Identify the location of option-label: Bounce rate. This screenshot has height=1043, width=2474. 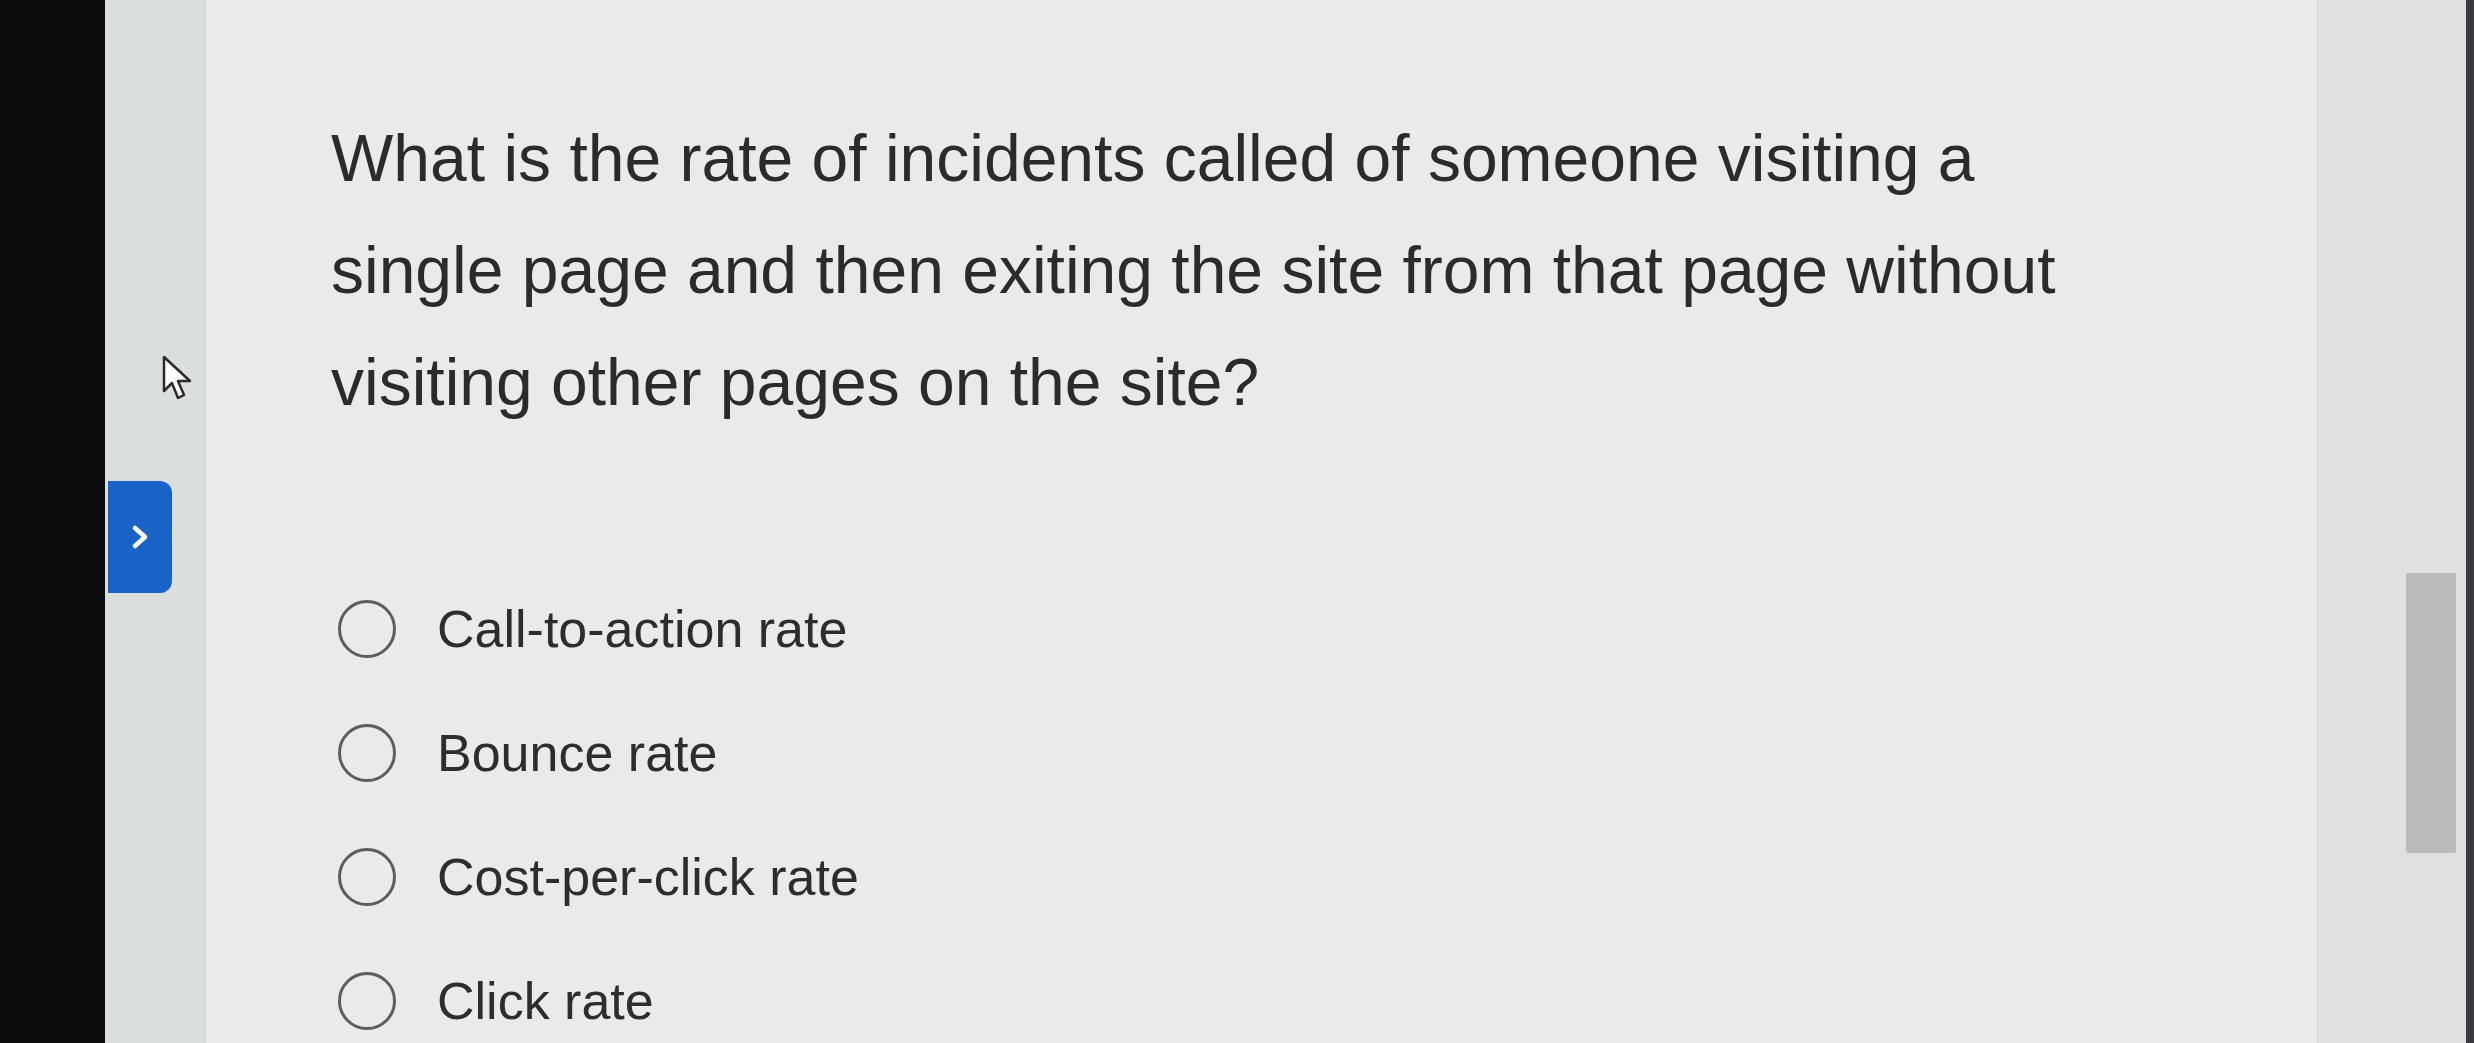
(577, 753).